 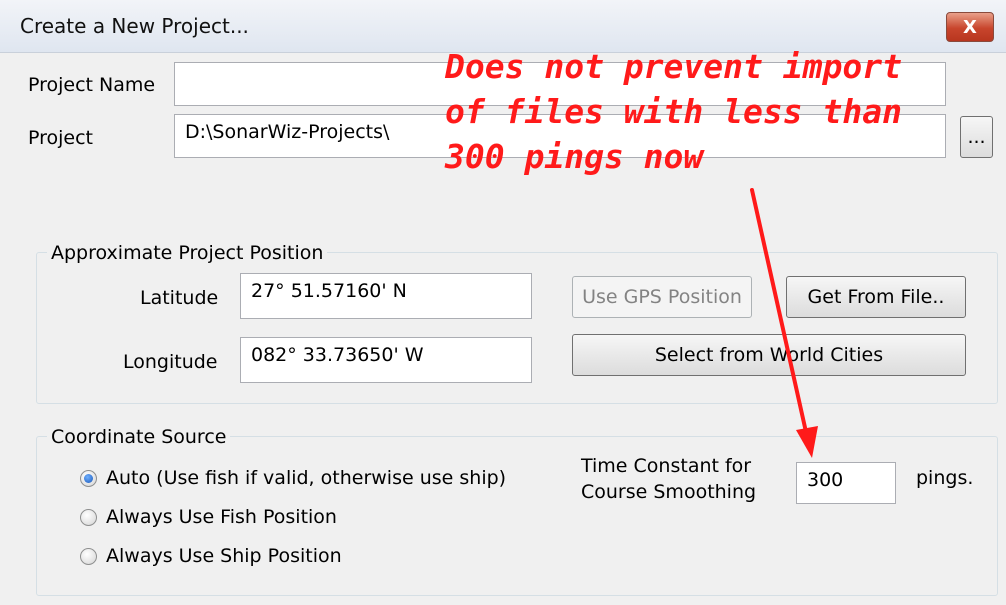 What do you see at coordinates (784, 323) in the screenshot?
I see `annotation-arrow-icon` at bounding box center [784, 323].